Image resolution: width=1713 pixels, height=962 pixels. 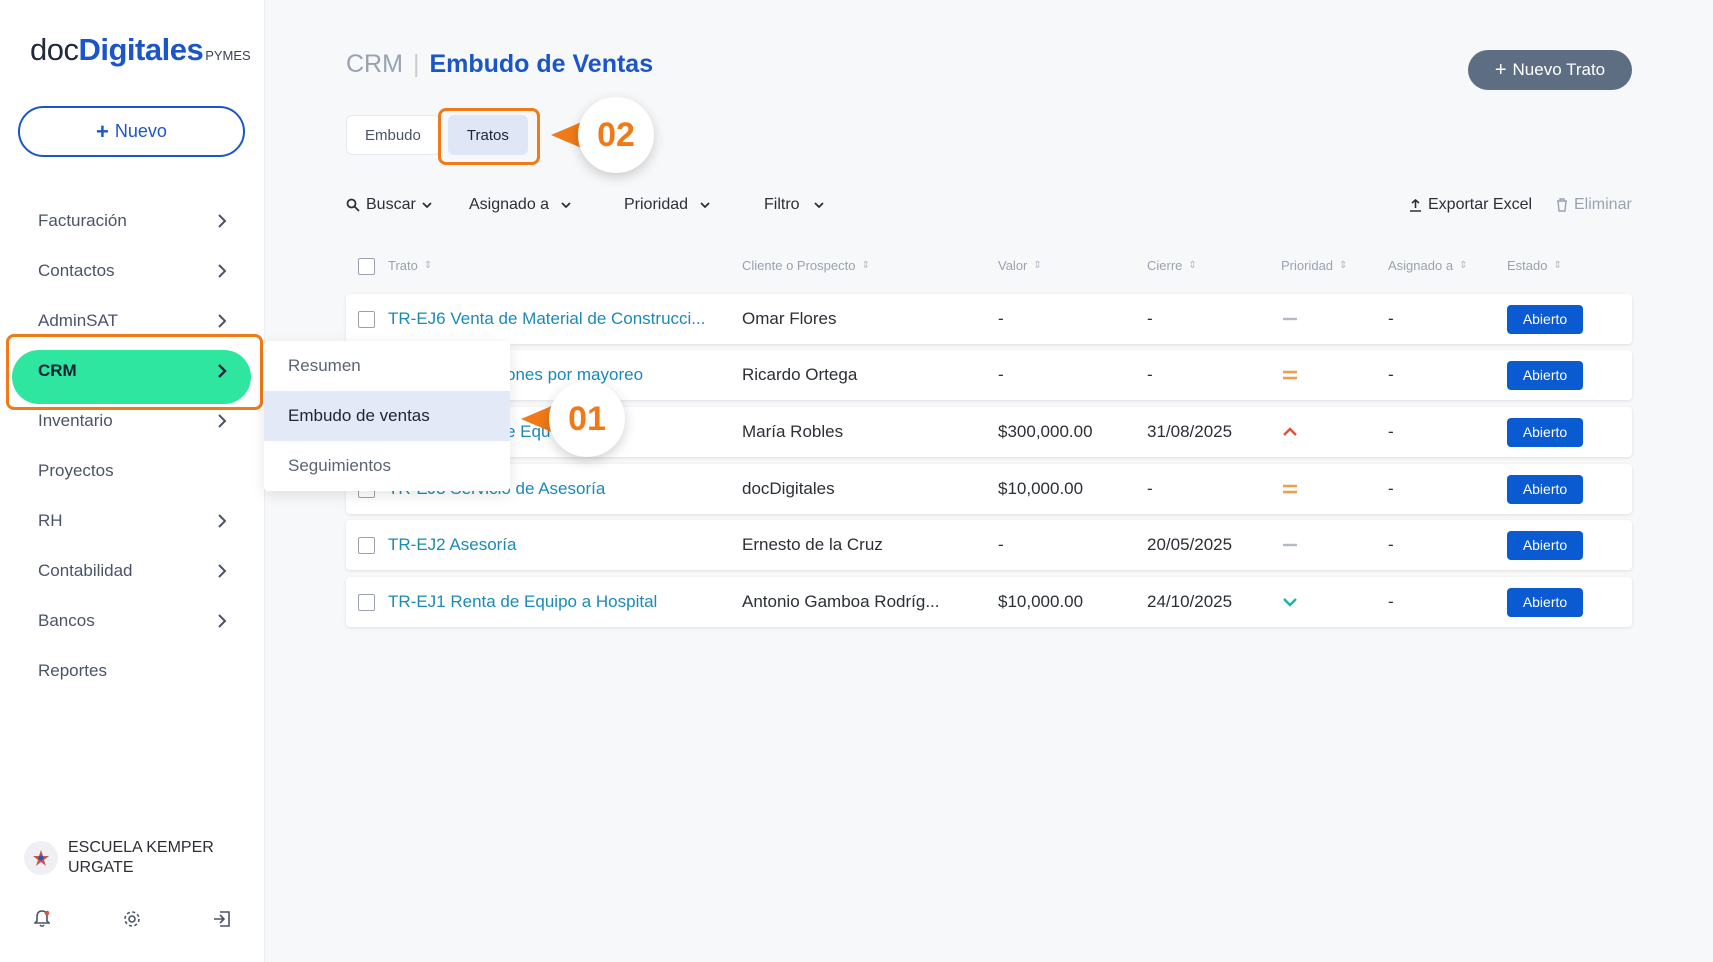 I want to click on callout-01: 01, so click(x=587, y=419).